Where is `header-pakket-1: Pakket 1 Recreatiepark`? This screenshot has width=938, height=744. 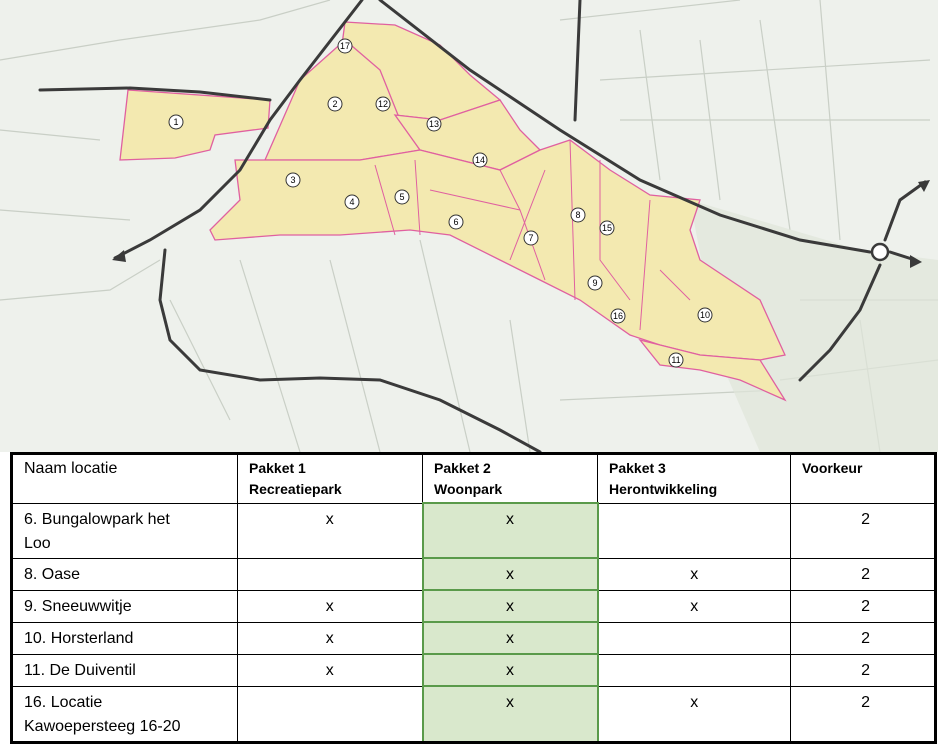 header-pakket-1: Pakket 1 Recreatiepark is located at coordinates (330, 478).